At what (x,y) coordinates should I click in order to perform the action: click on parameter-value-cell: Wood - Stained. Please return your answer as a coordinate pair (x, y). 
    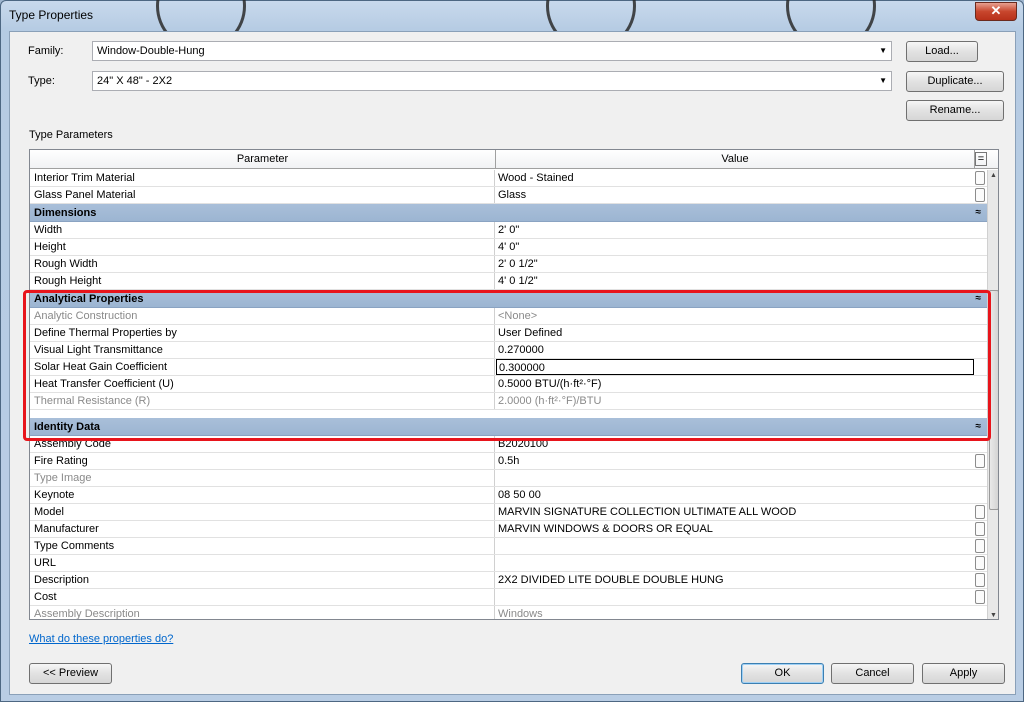
    Looking at the image, I should click on (735, 178).